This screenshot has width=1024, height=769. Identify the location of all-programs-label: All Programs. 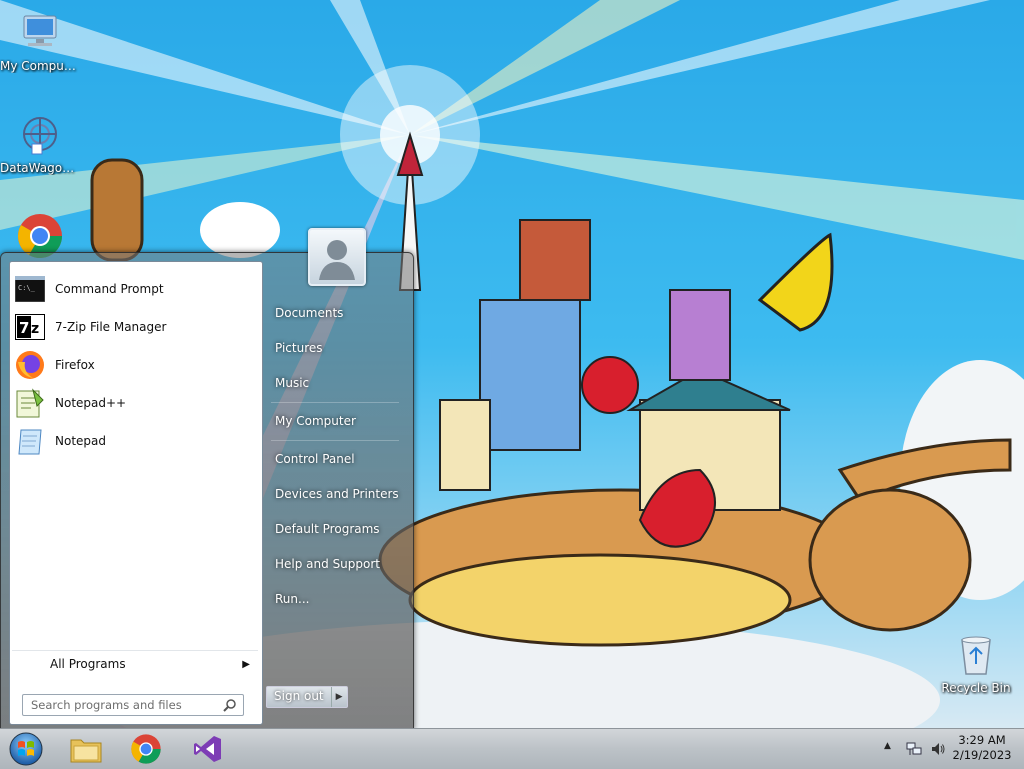
(88, 664).